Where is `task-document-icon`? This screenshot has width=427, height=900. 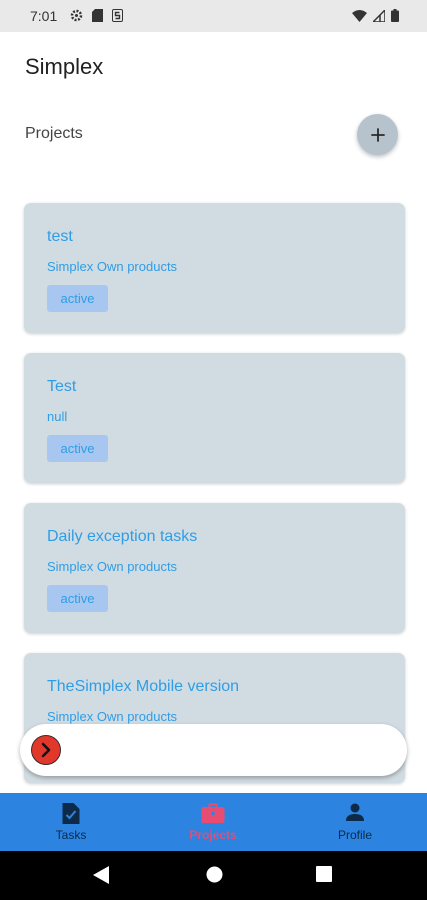
task-document-icon is located at coordinates (71, 813).